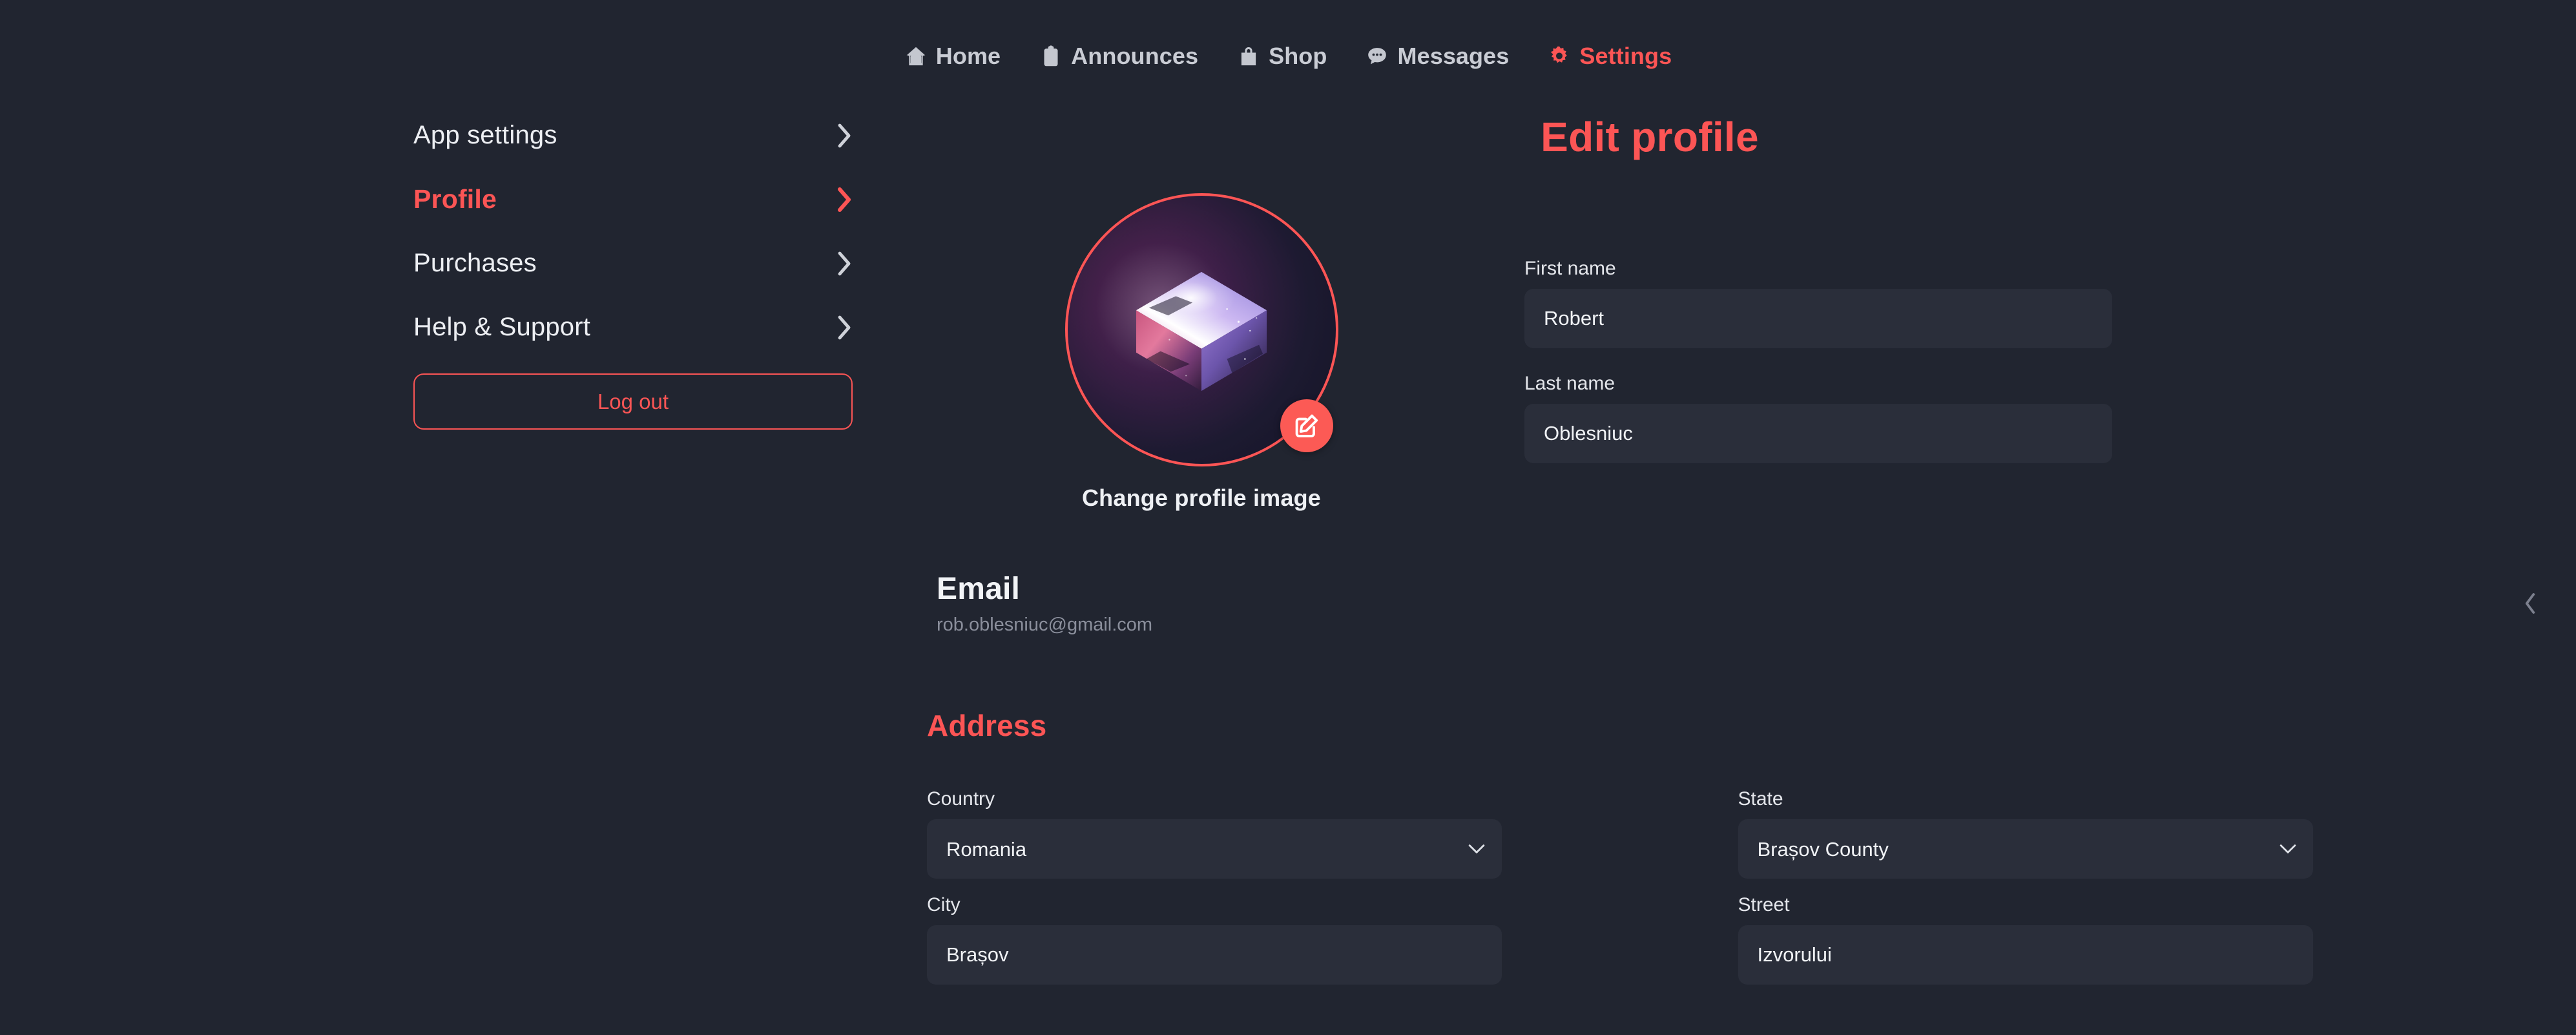 The image size is (2576, 1035). I want to click on nav-item-messages: Messages, so click(1437, 57).